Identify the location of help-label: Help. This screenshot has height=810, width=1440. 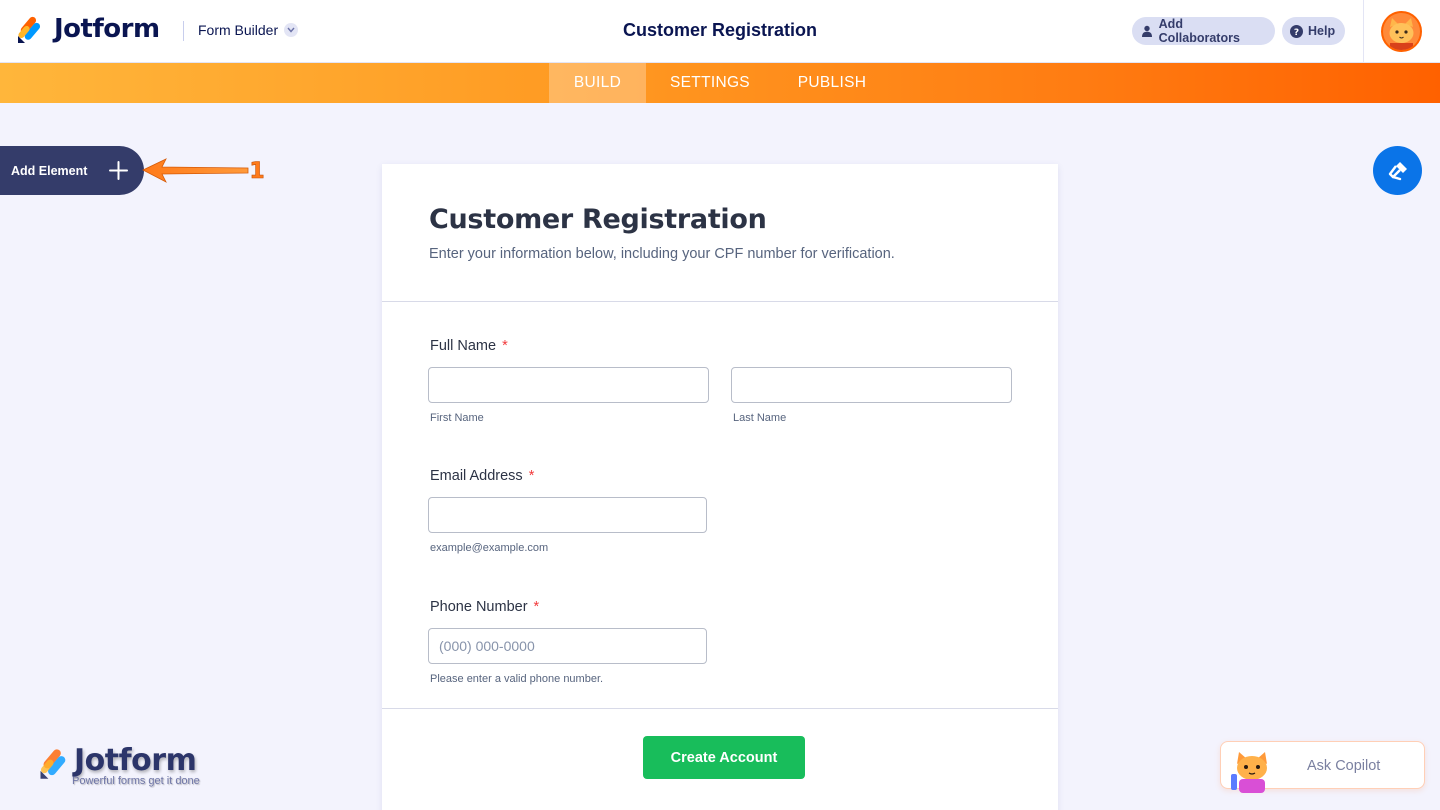
(1322, 31).